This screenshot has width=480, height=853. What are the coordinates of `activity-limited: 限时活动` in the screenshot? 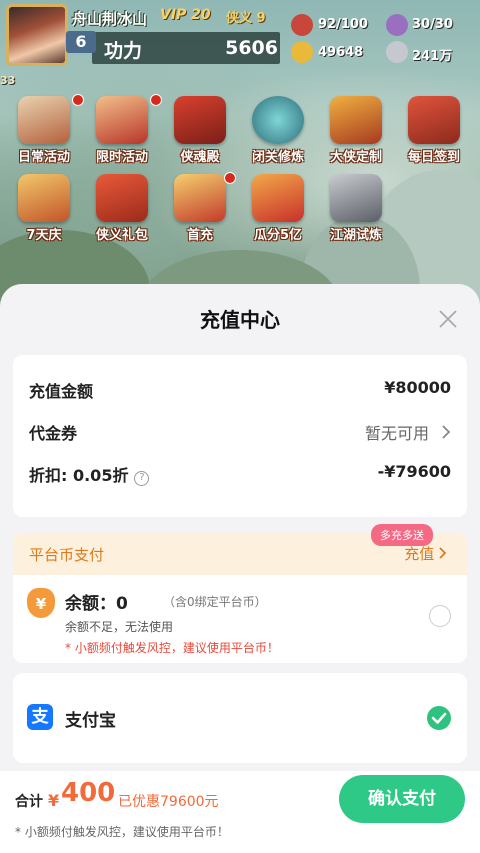 It's located at (122, 130).